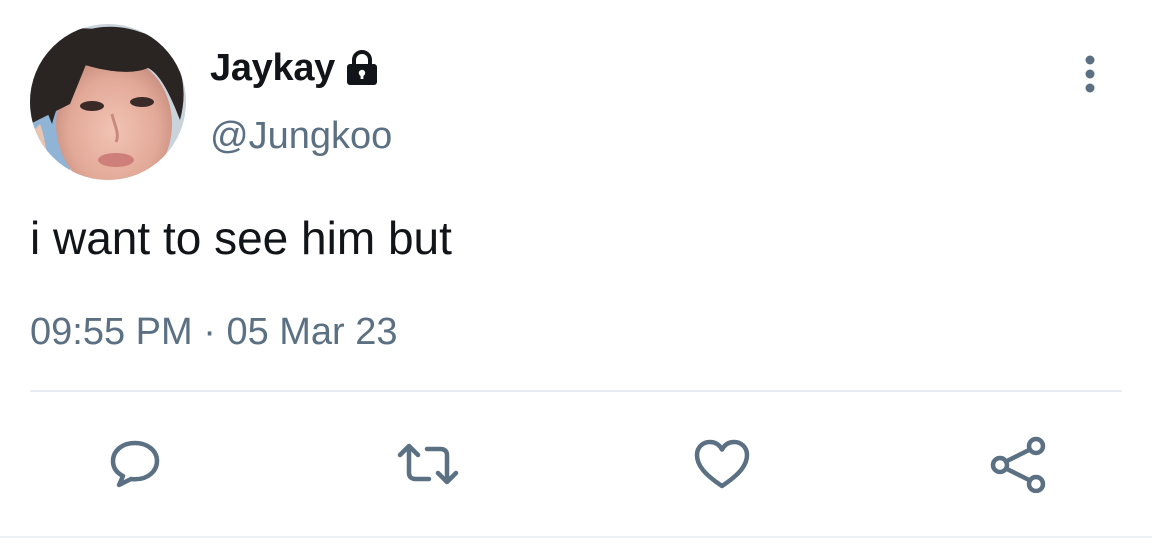  I want to click on retweet-button, so click(428, 464).